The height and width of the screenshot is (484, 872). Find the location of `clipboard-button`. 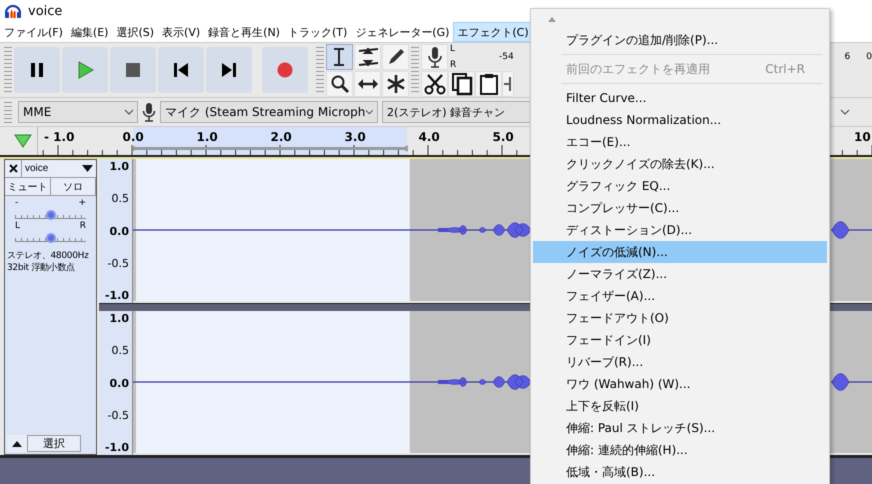

clipboard-button is located at coordinates (488, 83).